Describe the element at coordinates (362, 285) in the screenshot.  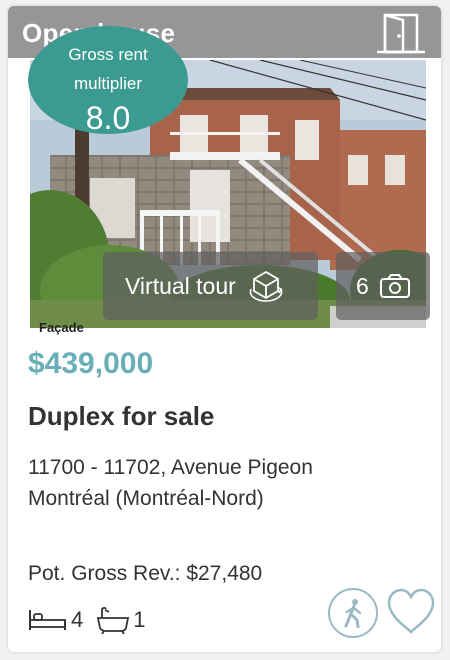
I see `photo-count: 6` at that location.